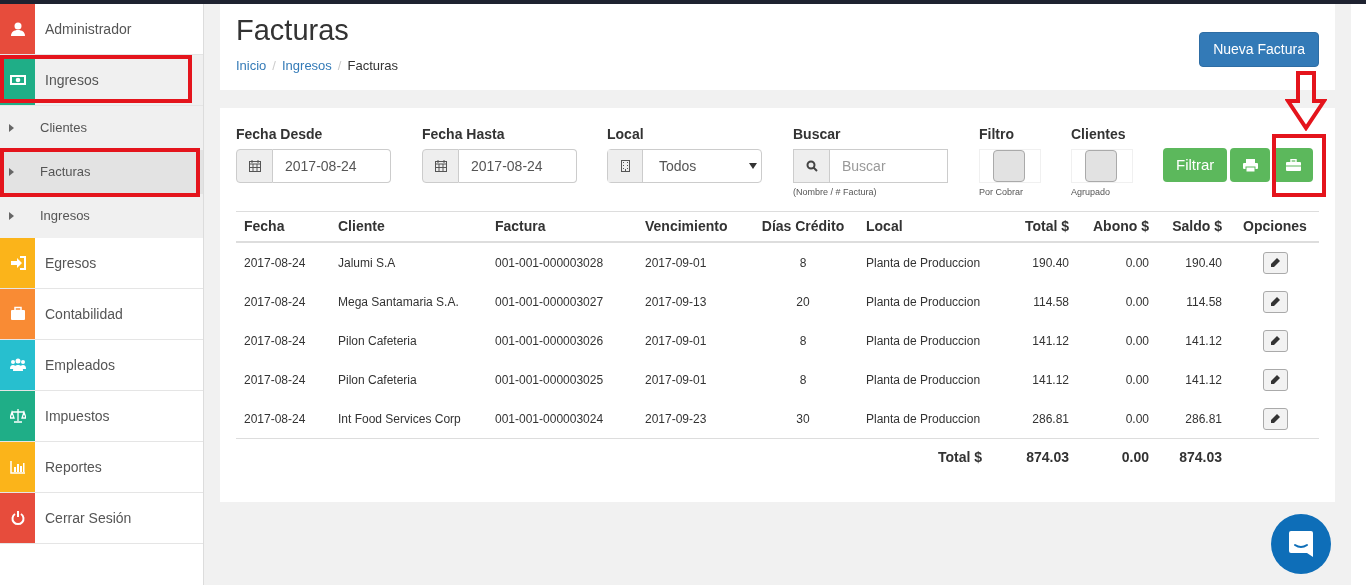 This screenshot has height=585, width=1366. What do you see at coordinates (65, 216) in the screenshot?
I see `submenu-label: Ingresos` at bounding box center [65, 216].